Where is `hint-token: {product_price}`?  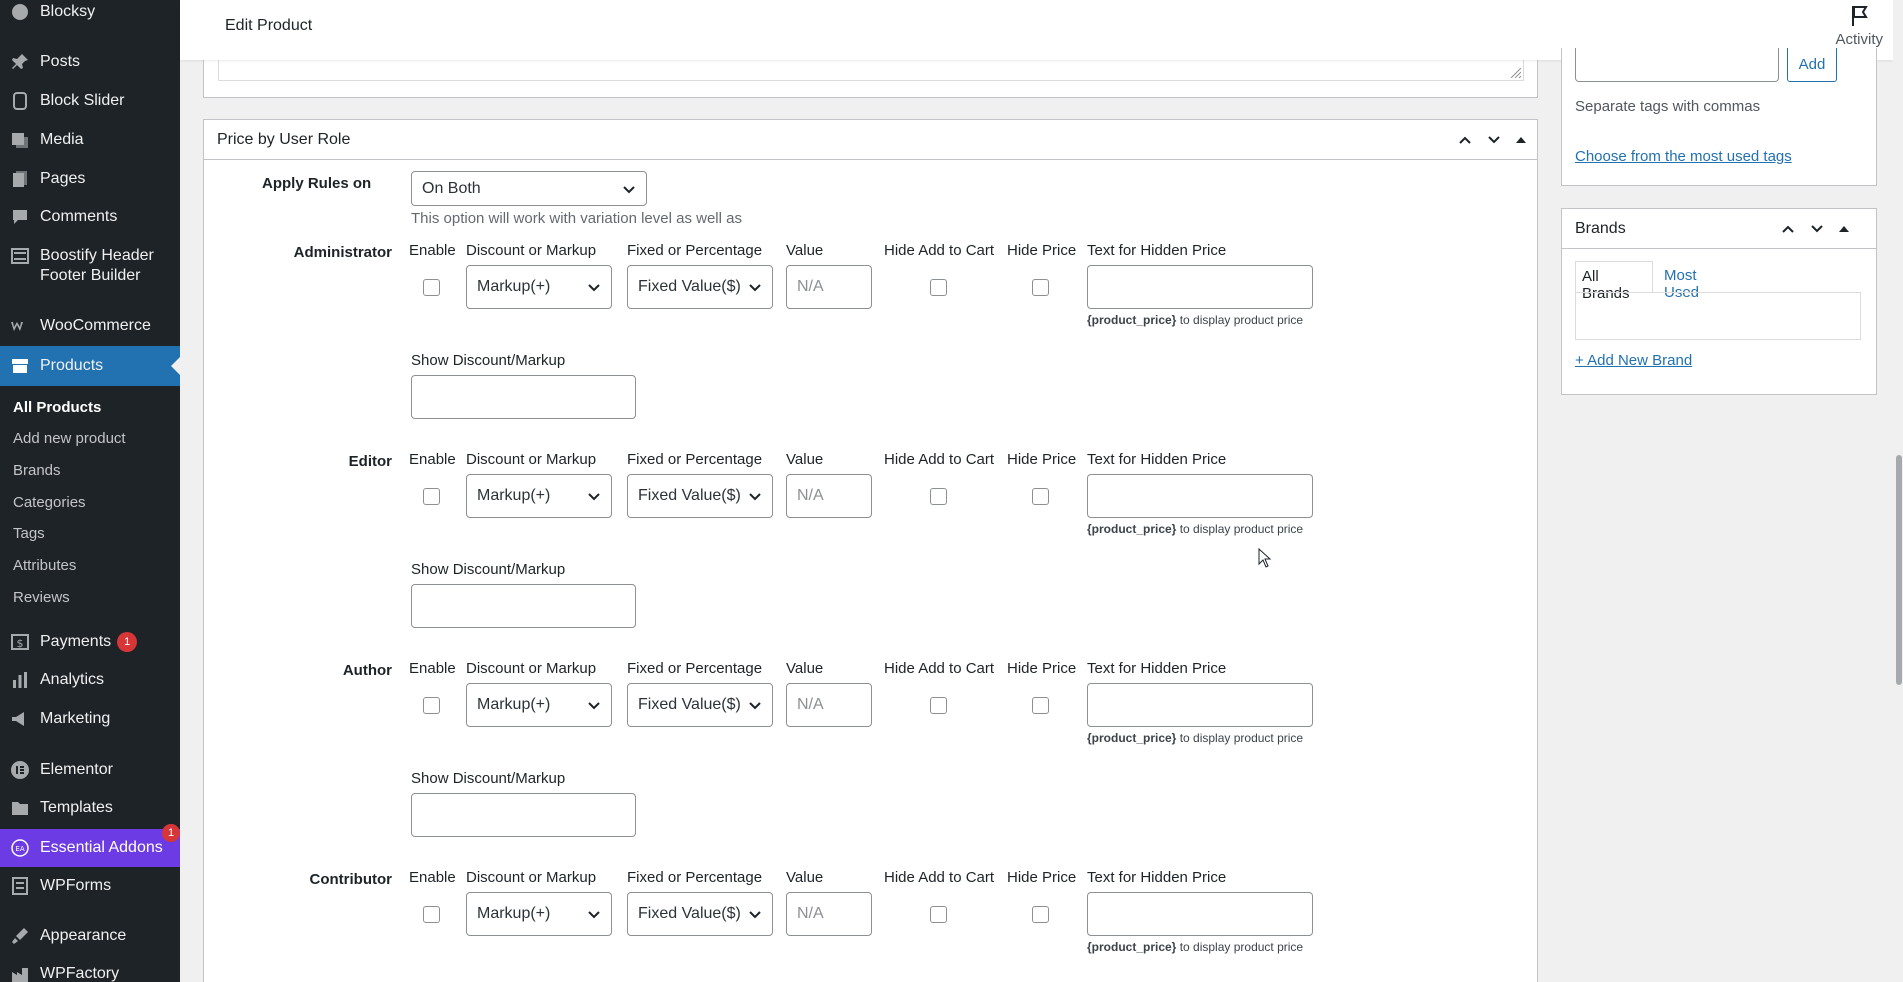 hint-token: {product_price} is located at coordinates (1132, 738).